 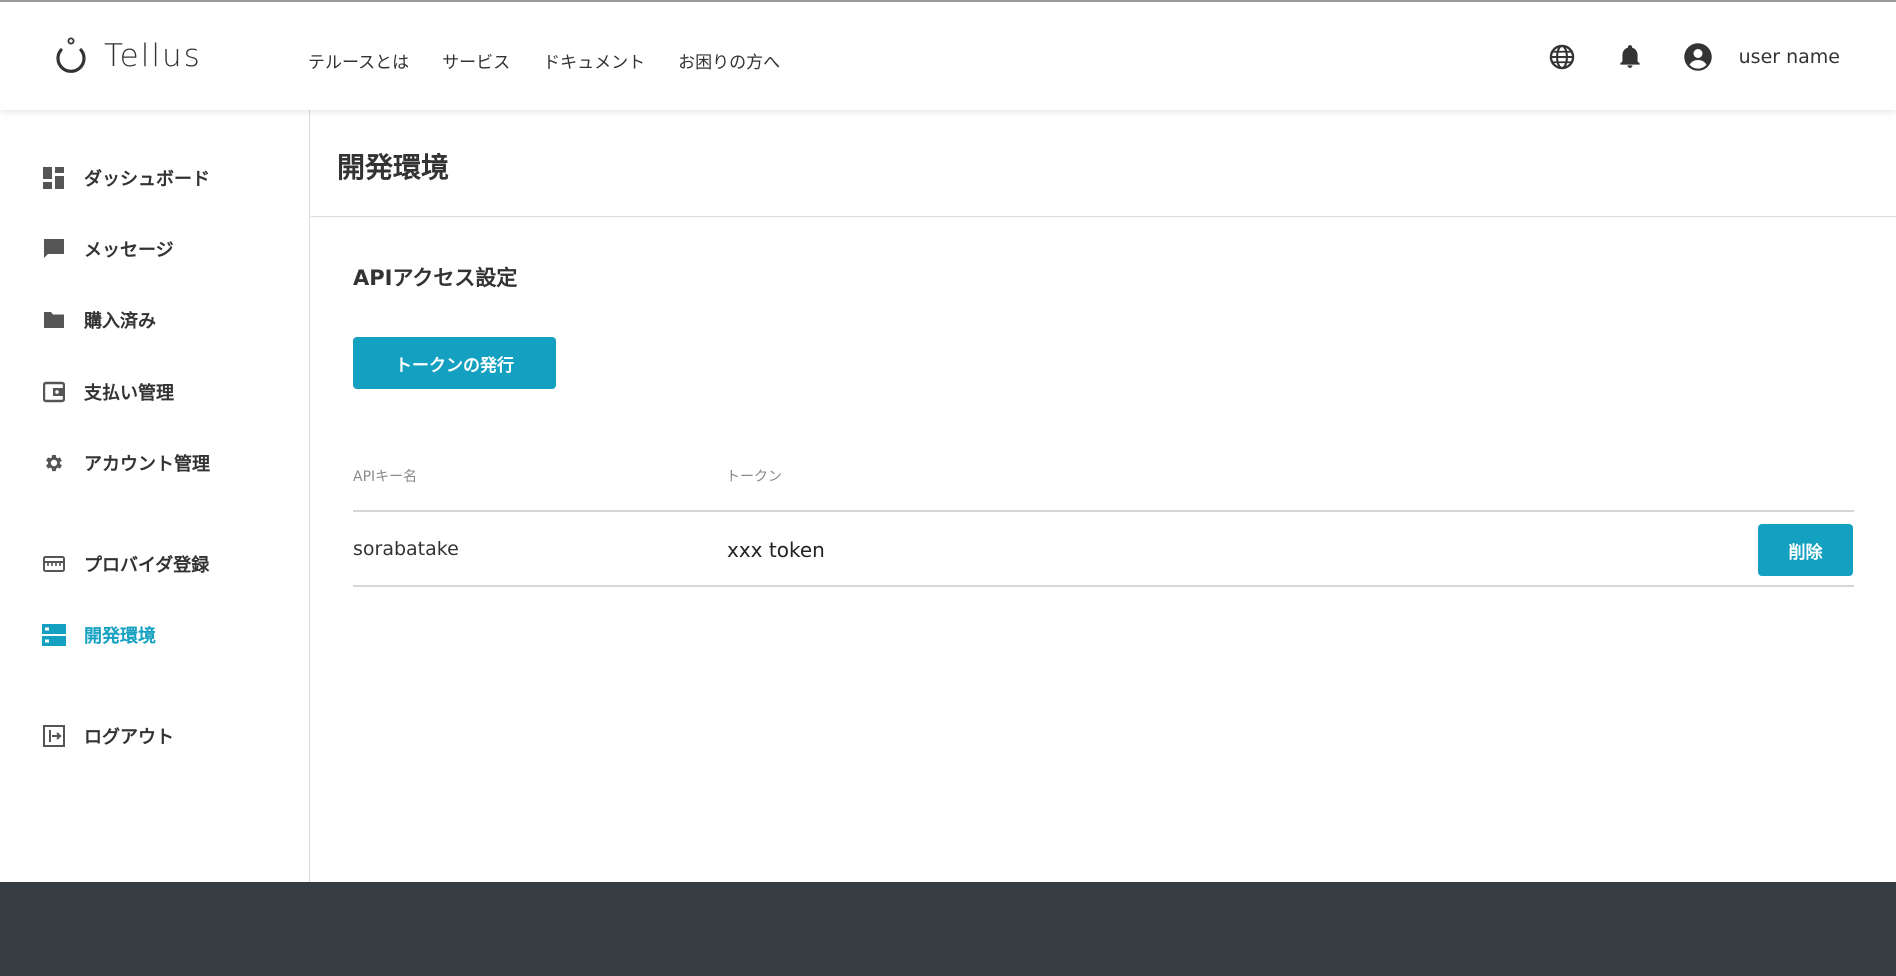 I want to click on sidebar-item-account: アカウント管理, so click(x=126, y=463).